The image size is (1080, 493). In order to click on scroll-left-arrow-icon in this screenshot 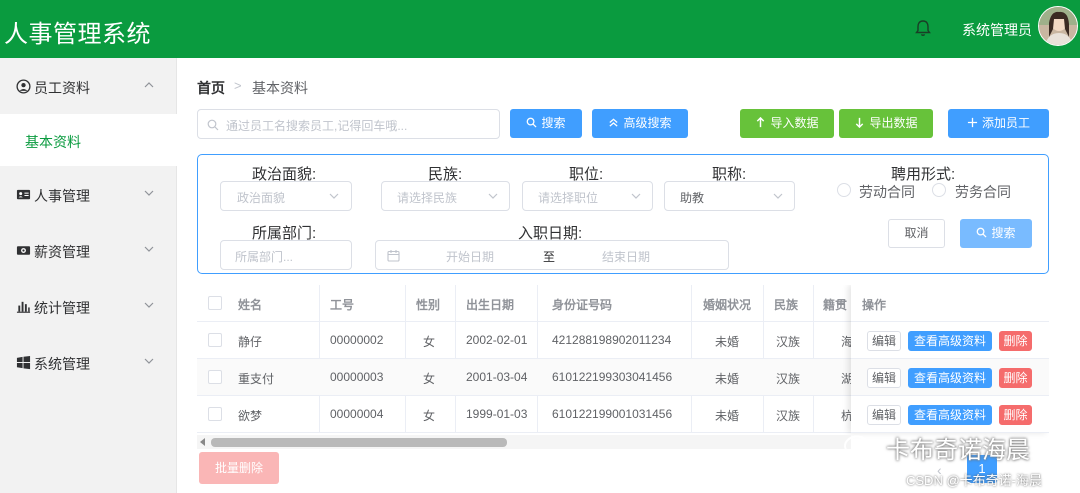, I will do `click(203, 442)`.